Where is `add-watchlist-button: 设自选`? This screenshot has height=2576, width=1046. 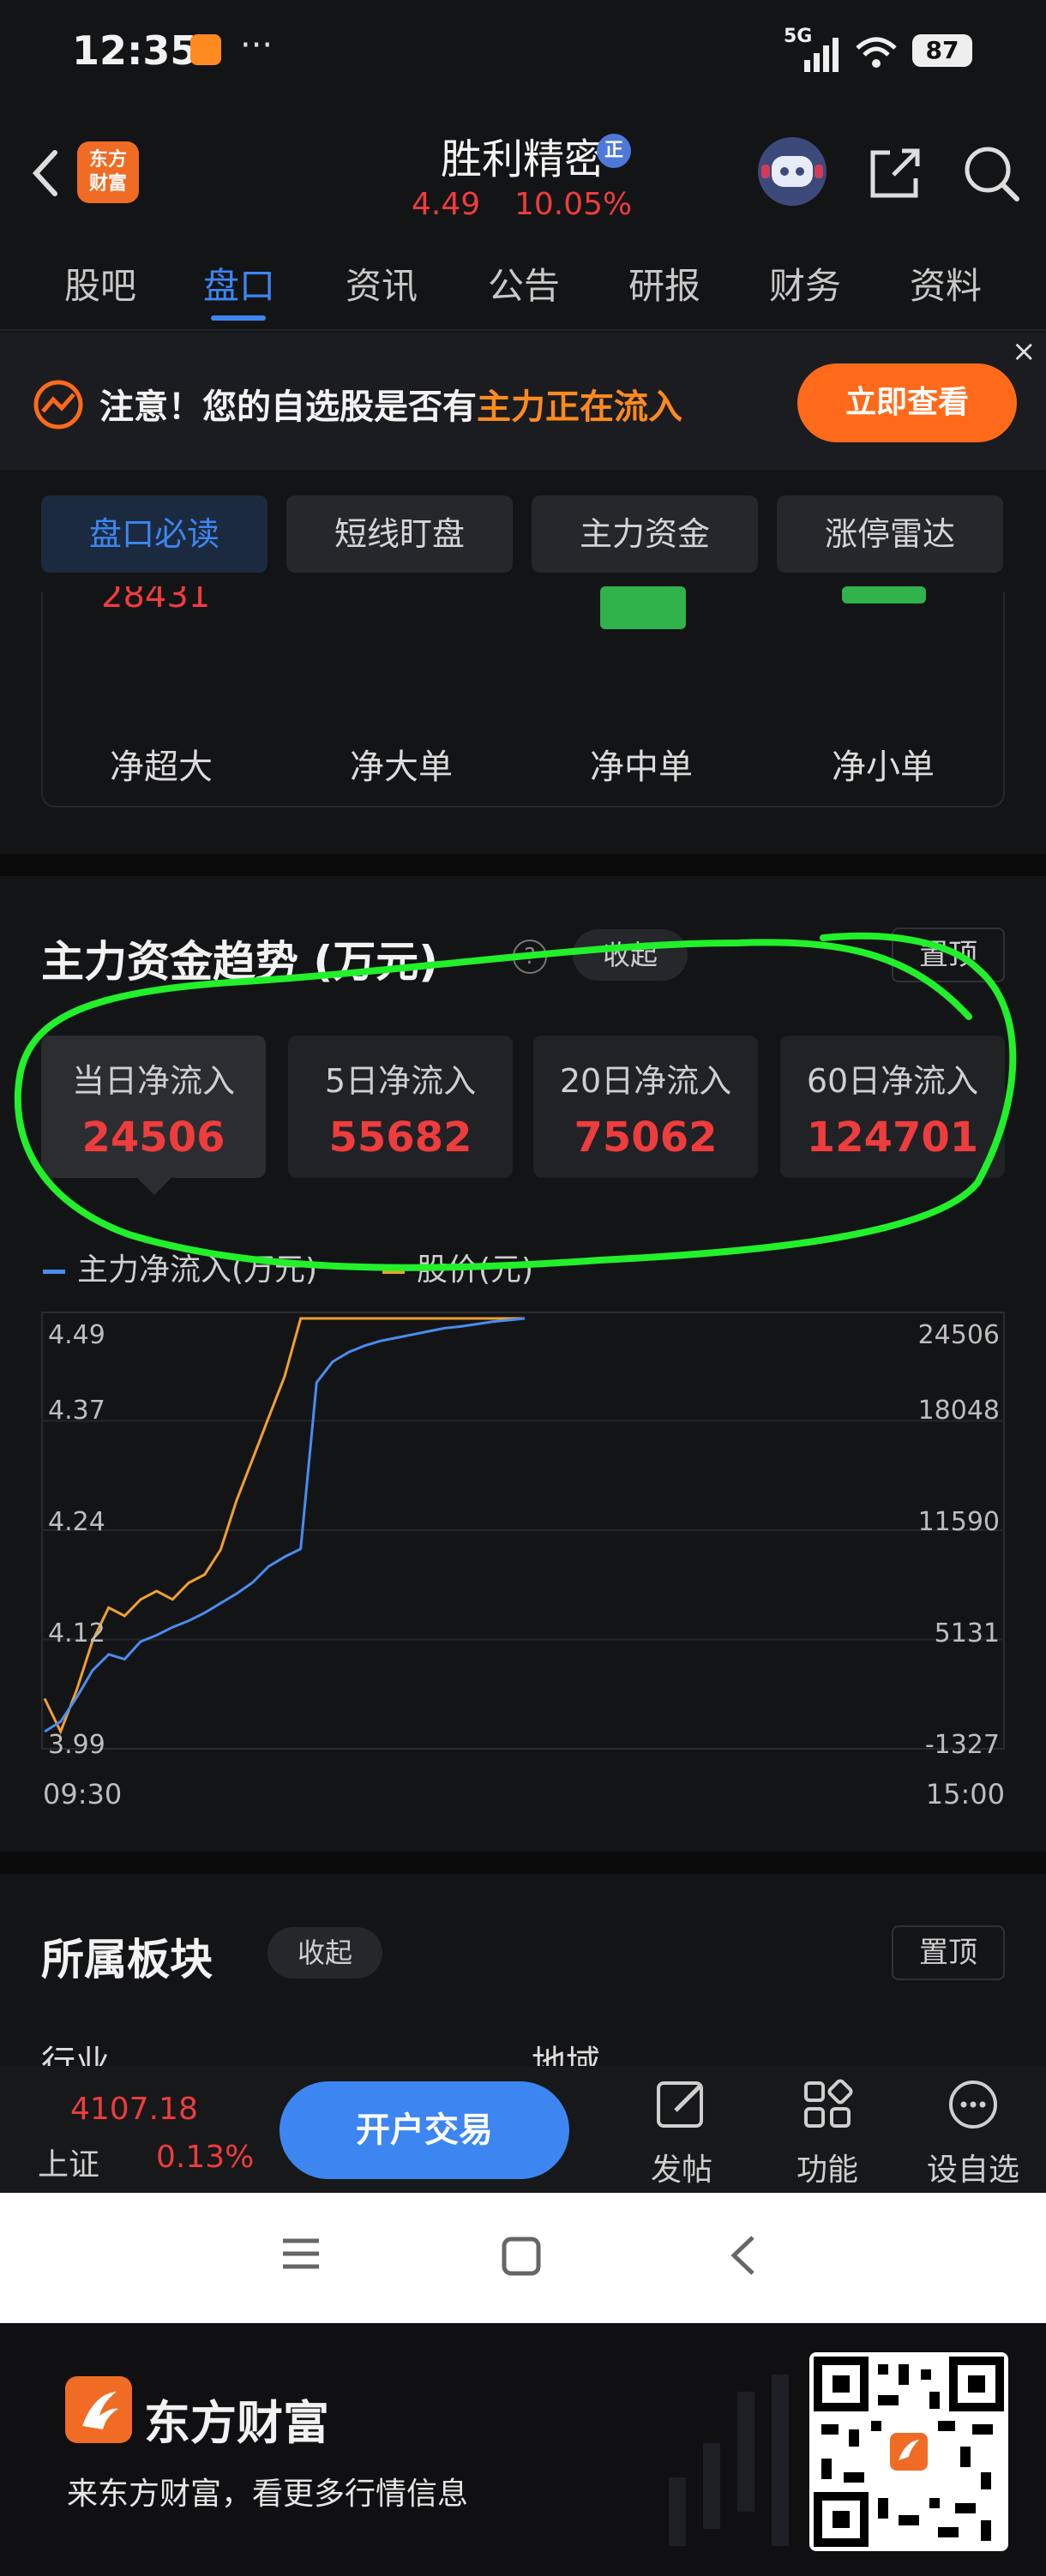
add-watchlist-button: 设自选 is located at coordinates (973, 2132).